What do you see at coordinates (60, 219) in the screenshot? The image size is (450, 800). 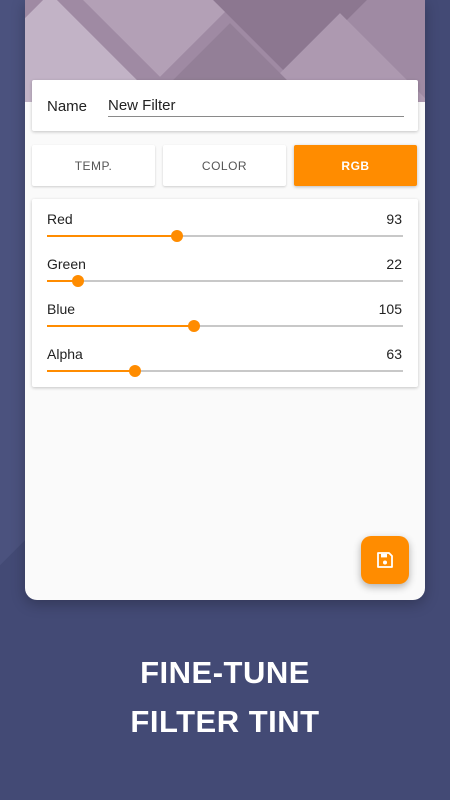 I see `slider-label: Red` at bounding box center [60, 219].